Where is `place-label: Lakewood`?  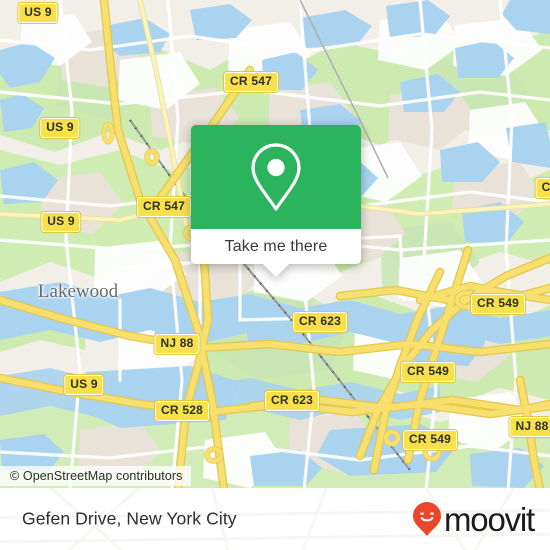 place-label: Lakewood is located at coordinates (78, 291).